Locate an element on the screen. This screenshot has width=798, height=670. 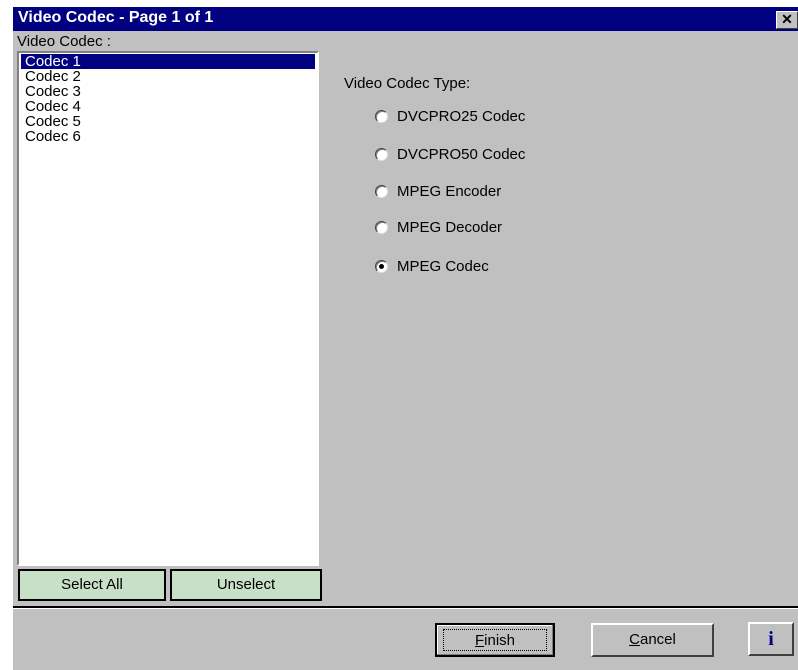
radio-label: DVCPRO50 Codec is located at coordinates (461, 154).